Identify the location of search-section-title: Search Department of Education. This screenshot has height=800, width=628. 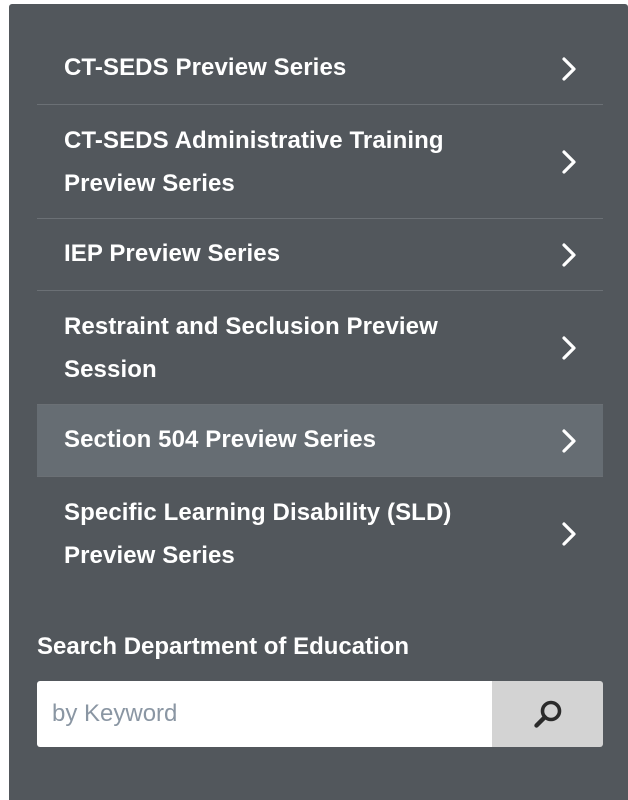
(223, 646).